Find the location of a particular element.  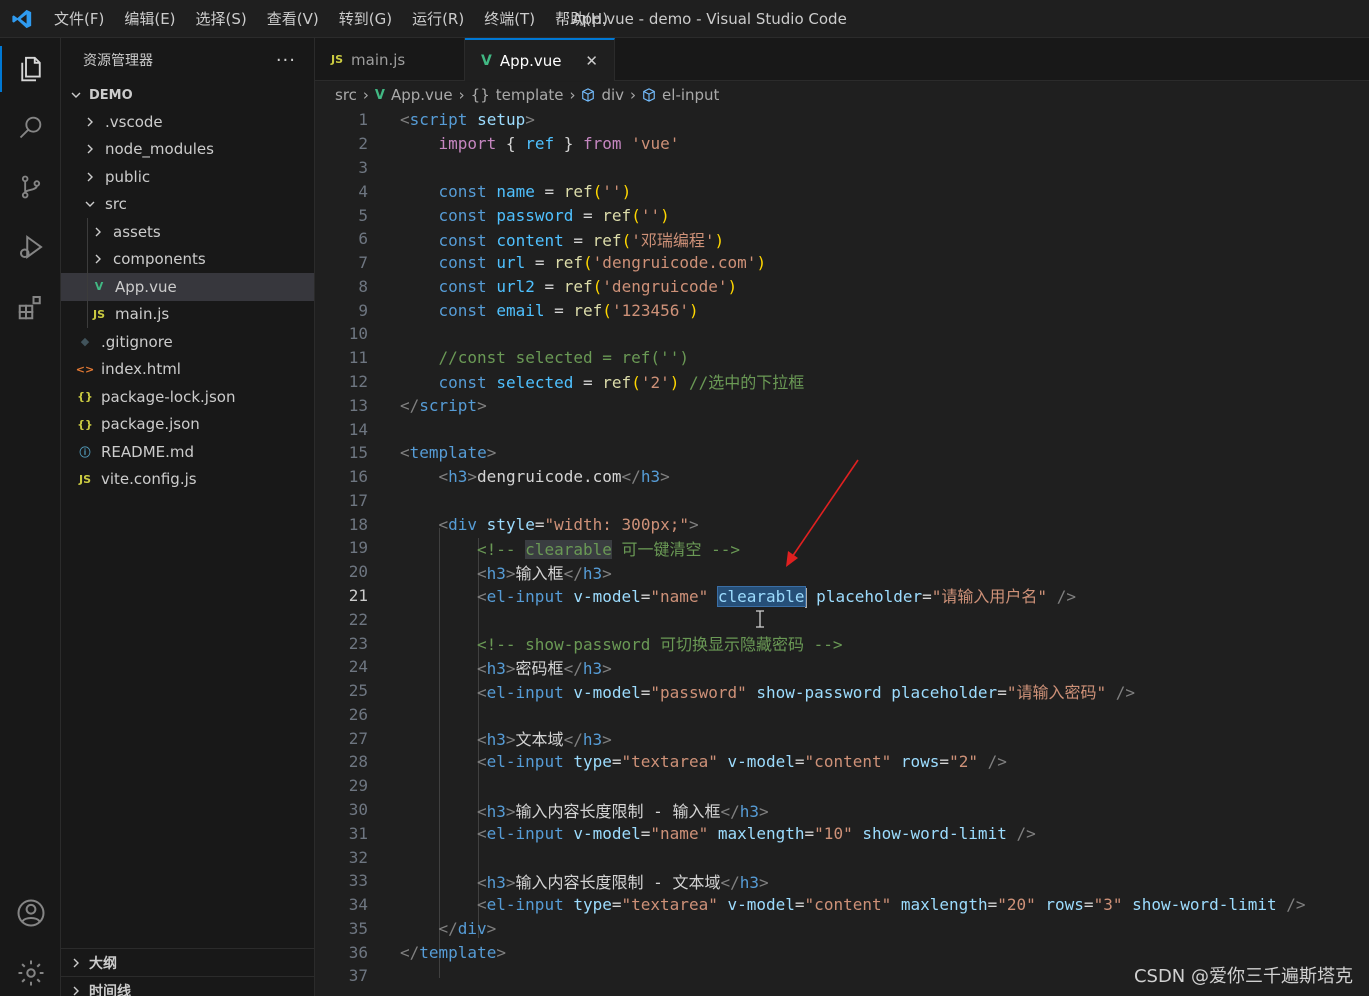

code-token: v-model is located at coordinates (602, 692).